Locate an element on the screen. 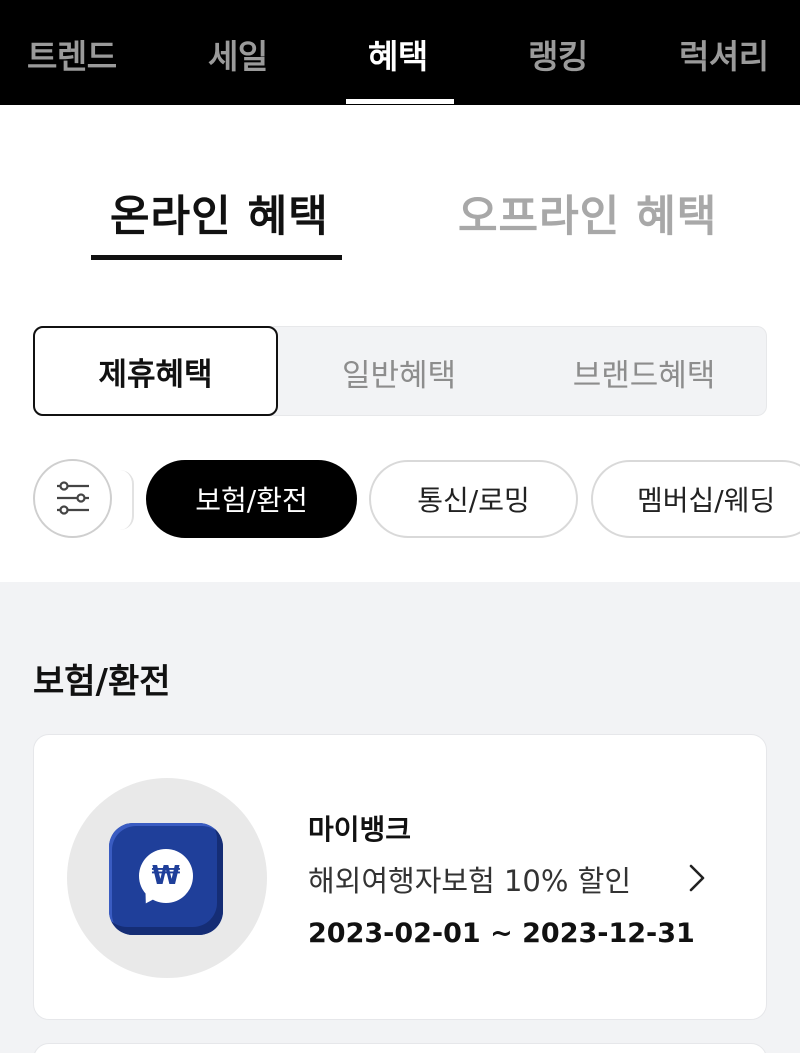 The width and height of the screenshot is (800, 1053). benefit-description: 해외여행자보험 10% 할인 is located at coordinates (470, 881).